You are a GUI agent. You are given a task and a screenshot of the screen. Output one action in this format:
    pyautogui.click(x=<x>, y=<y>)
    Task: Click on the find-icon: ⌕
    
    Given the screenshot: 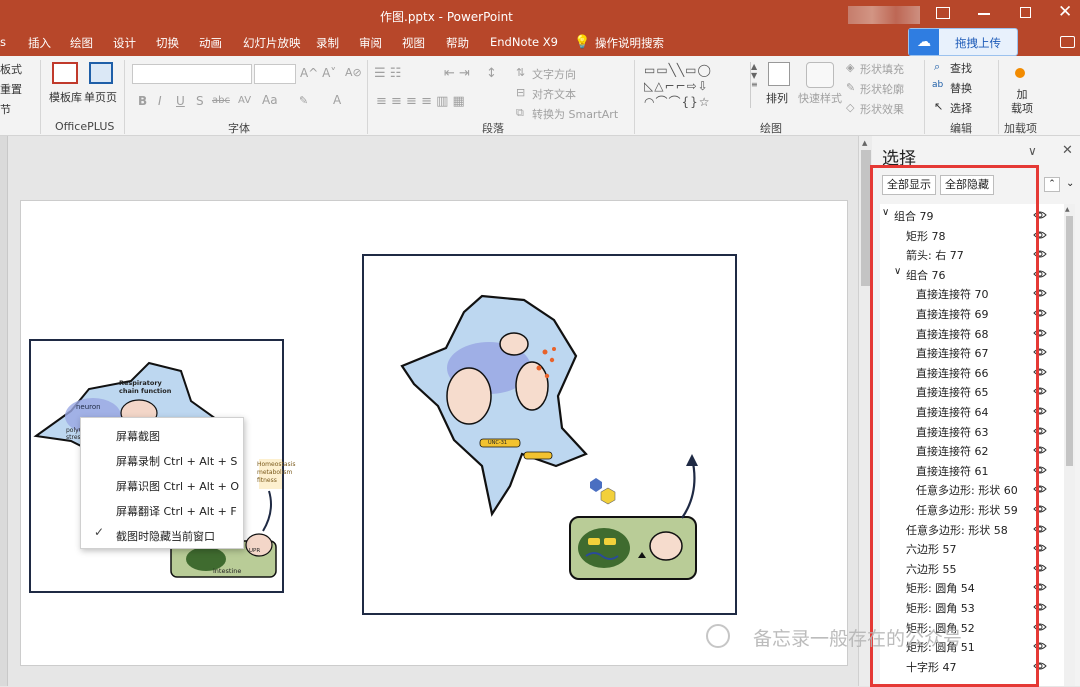 What is the action you would take?
    pyautogui.click(x=937, y=67)
    